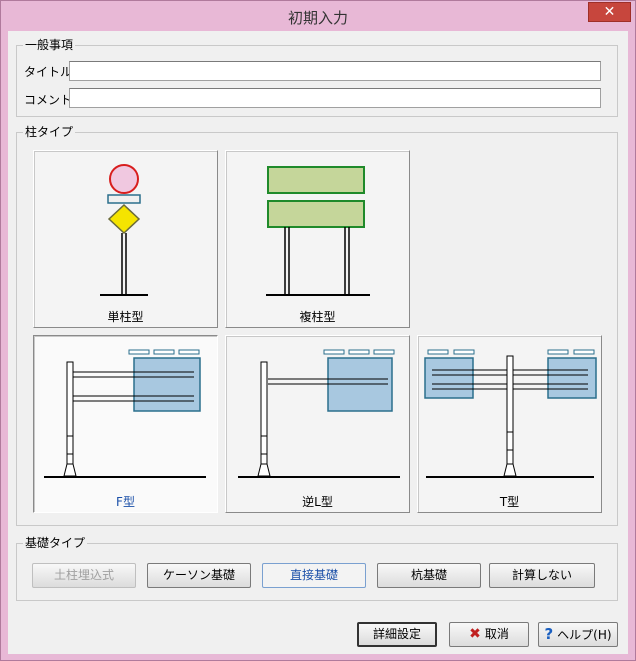 This screenshot has width=636, height=661. What do you see at coordinates (48, 100) in the screenshot?
I see `comment-label: コメント` at bounding box center [48, 100].